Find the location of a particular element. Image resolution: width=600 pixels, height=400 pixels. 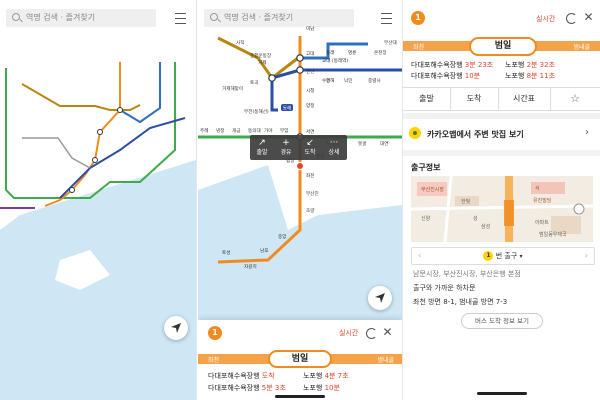

popup-via-button: + 경유 is located at coordinates (286, 147).